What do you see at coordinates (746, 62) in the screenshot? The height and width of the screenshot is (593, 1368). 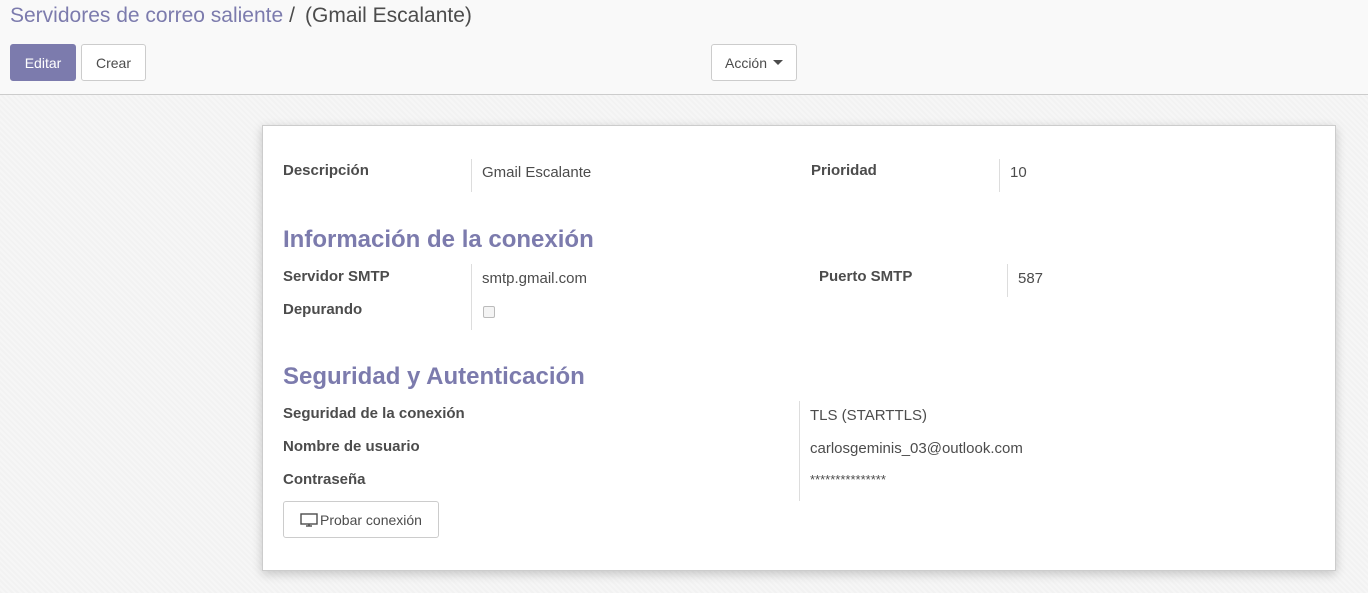 I see `action-button-label: Acción` at bounding box center [746, 62].